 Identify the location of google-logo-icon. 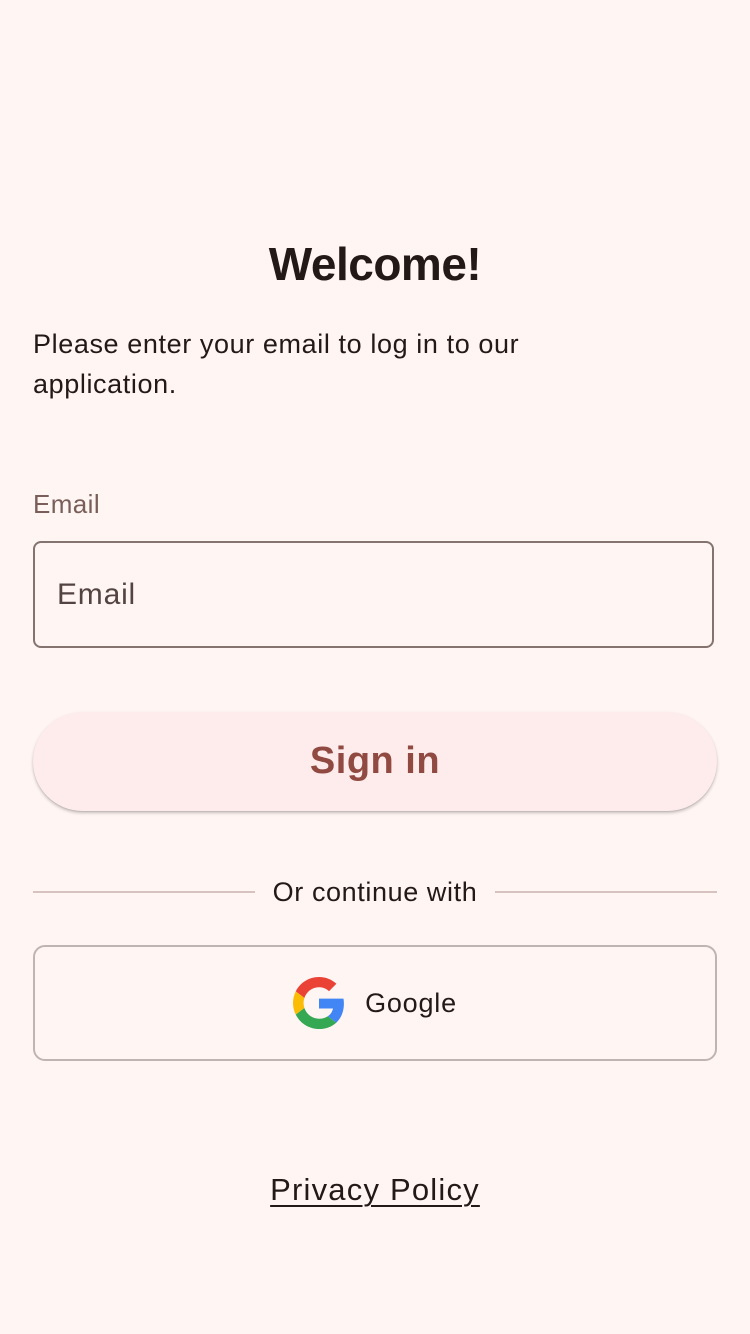
(318, 1003).